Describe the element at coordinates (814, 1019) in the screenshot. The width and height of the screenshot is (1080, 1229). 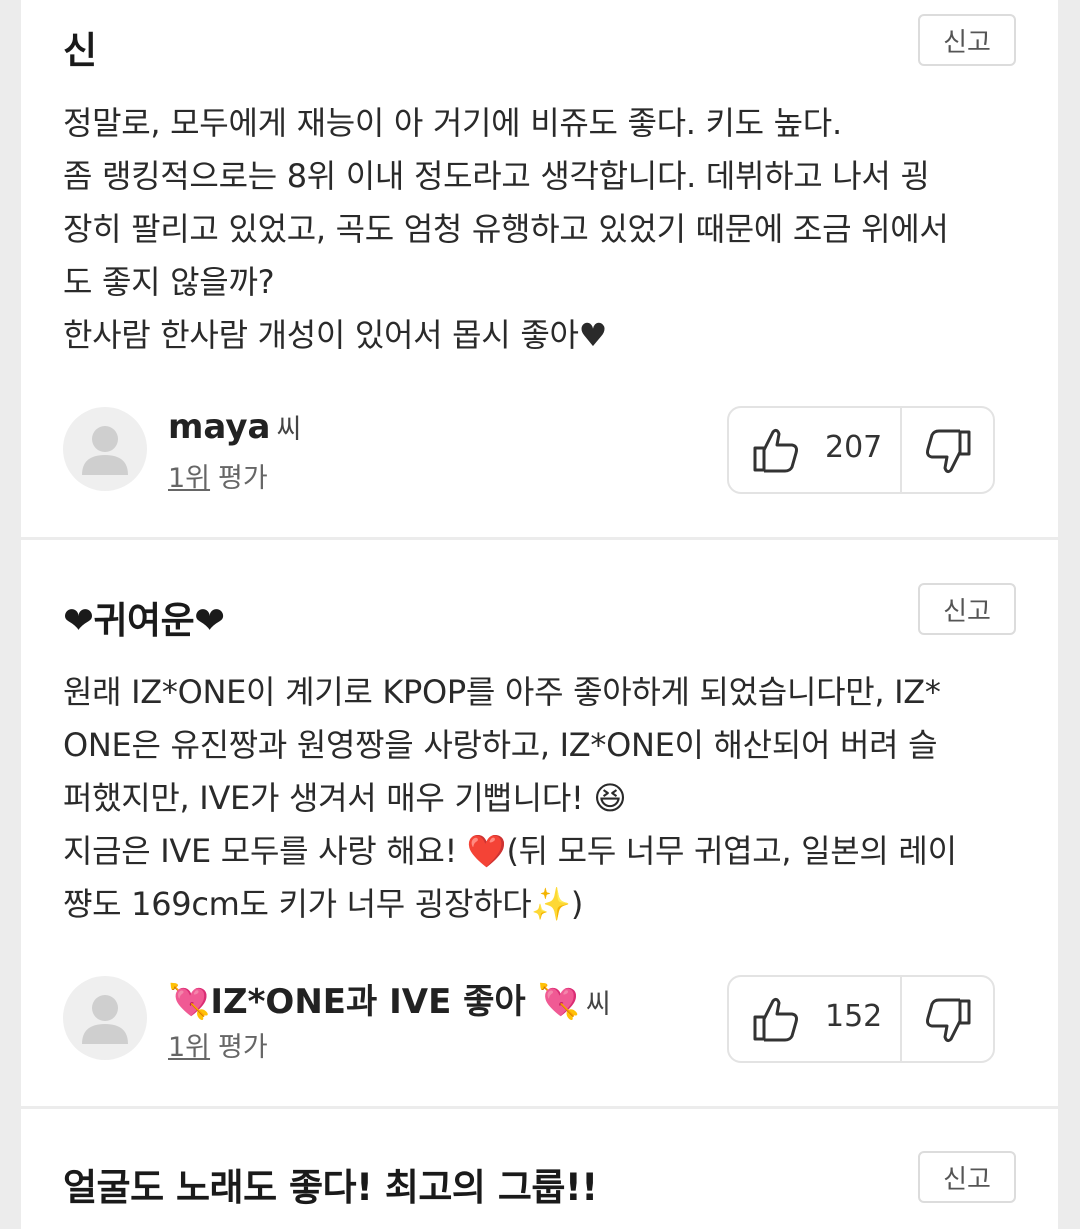
I see `like-button: 152` at that location.